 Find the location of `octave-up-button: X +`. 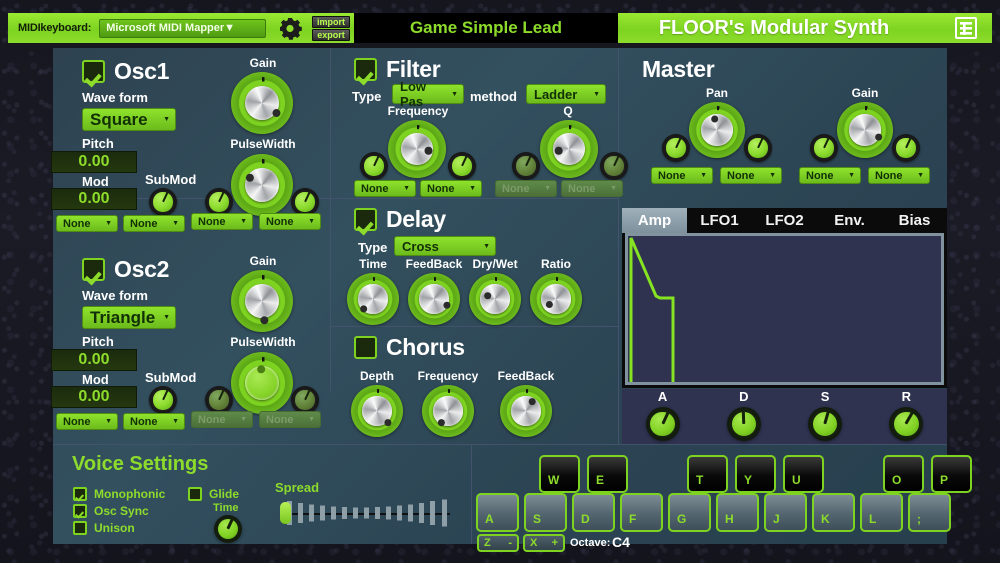

octave-up-button: X + is located at coordinates (544, 543).